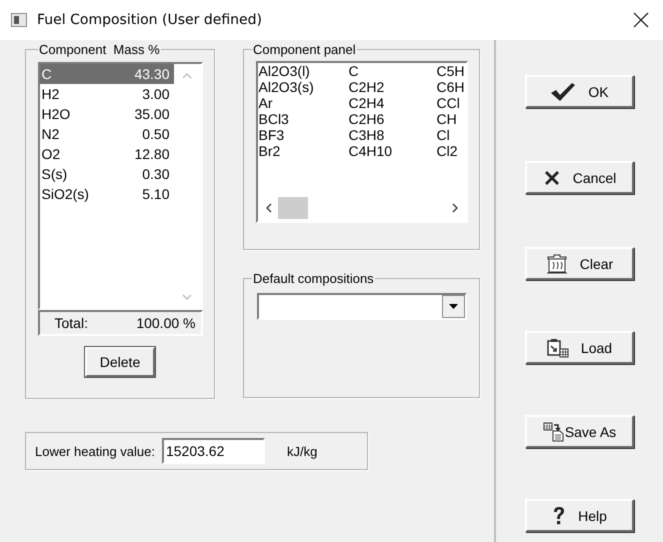 The image size is (663, 542). What do you see at coordinates (107, 194) in the screenshot?
I see `component-row: SiO2(s) 5.10` at bounding box center [107, 194].